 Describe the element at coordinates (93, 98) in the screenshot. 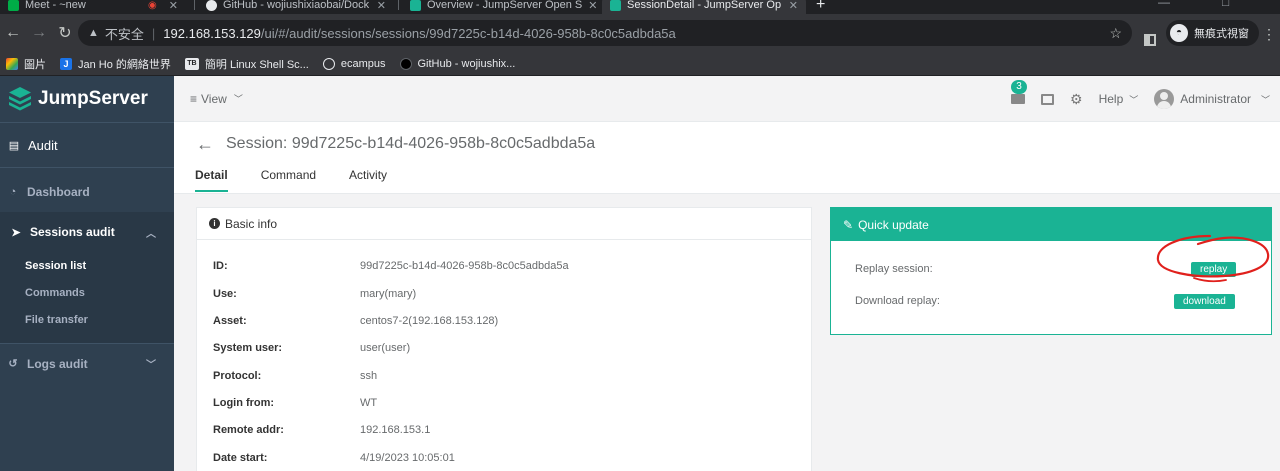

I see `logo-text: JumpServer` at that location.